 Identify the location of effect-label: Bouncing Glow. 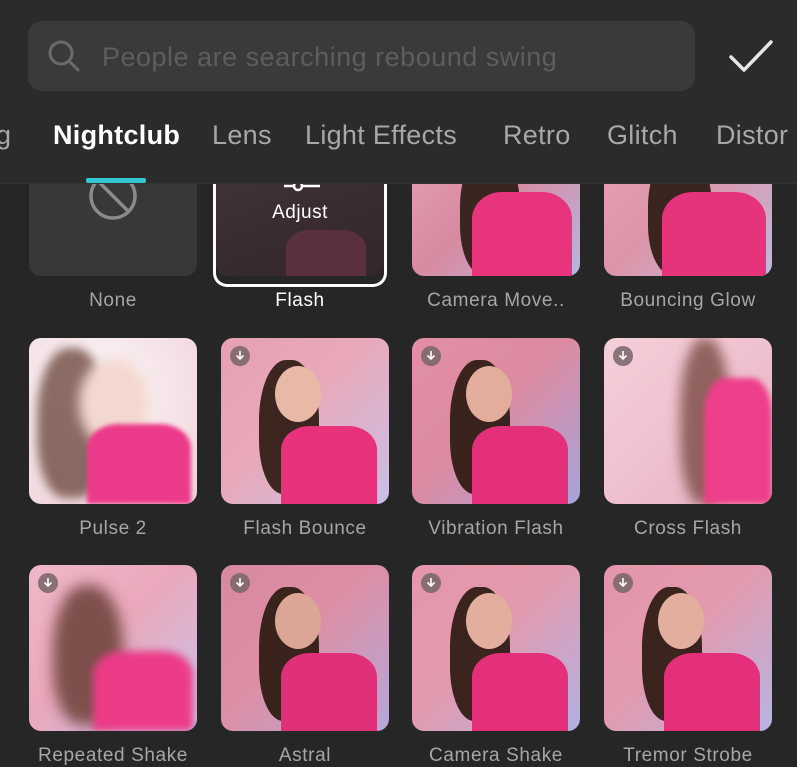
(688, 300).